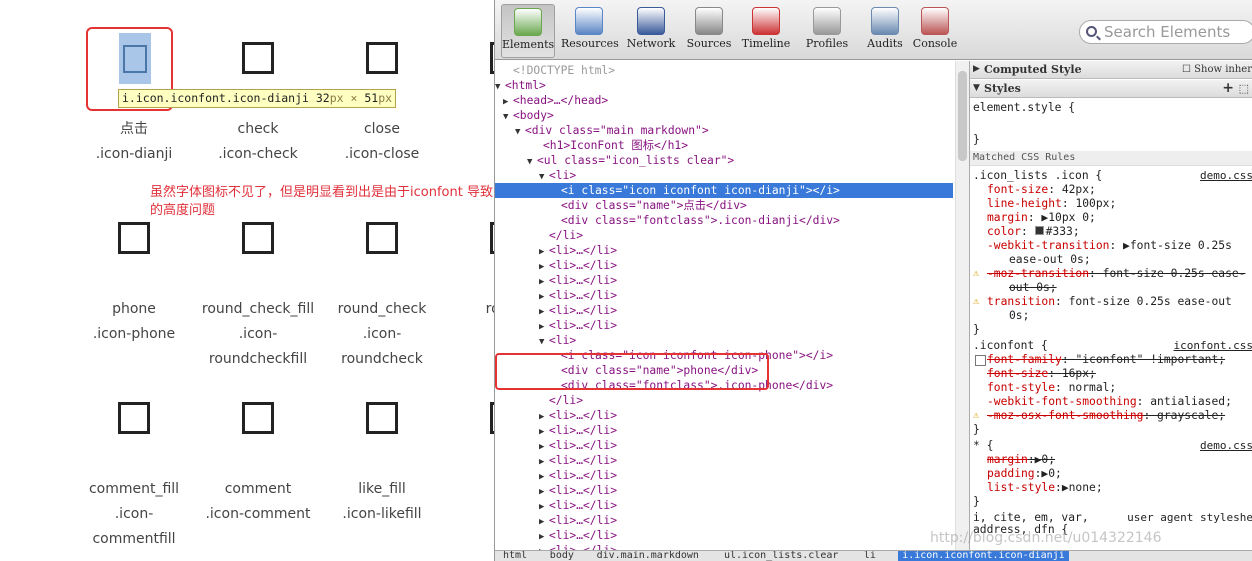 The image size is (1252, 561). I want to click on tooltip-times: ×, so click(354, 98).